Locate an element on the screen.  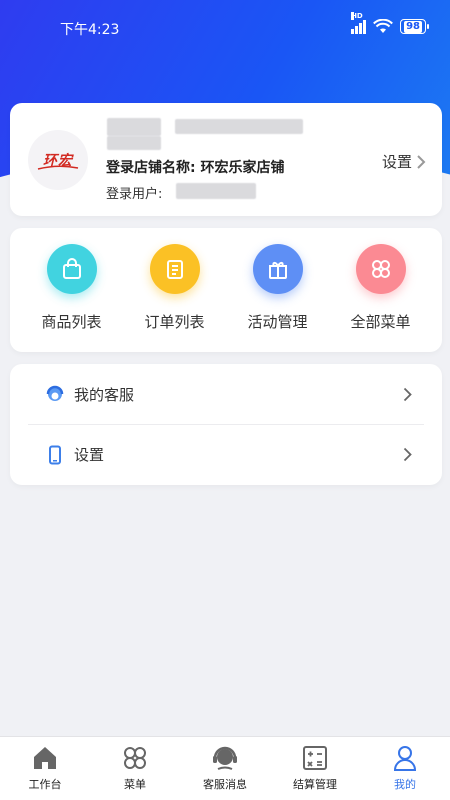
calculator-icon is located at coordinates (315, 758).